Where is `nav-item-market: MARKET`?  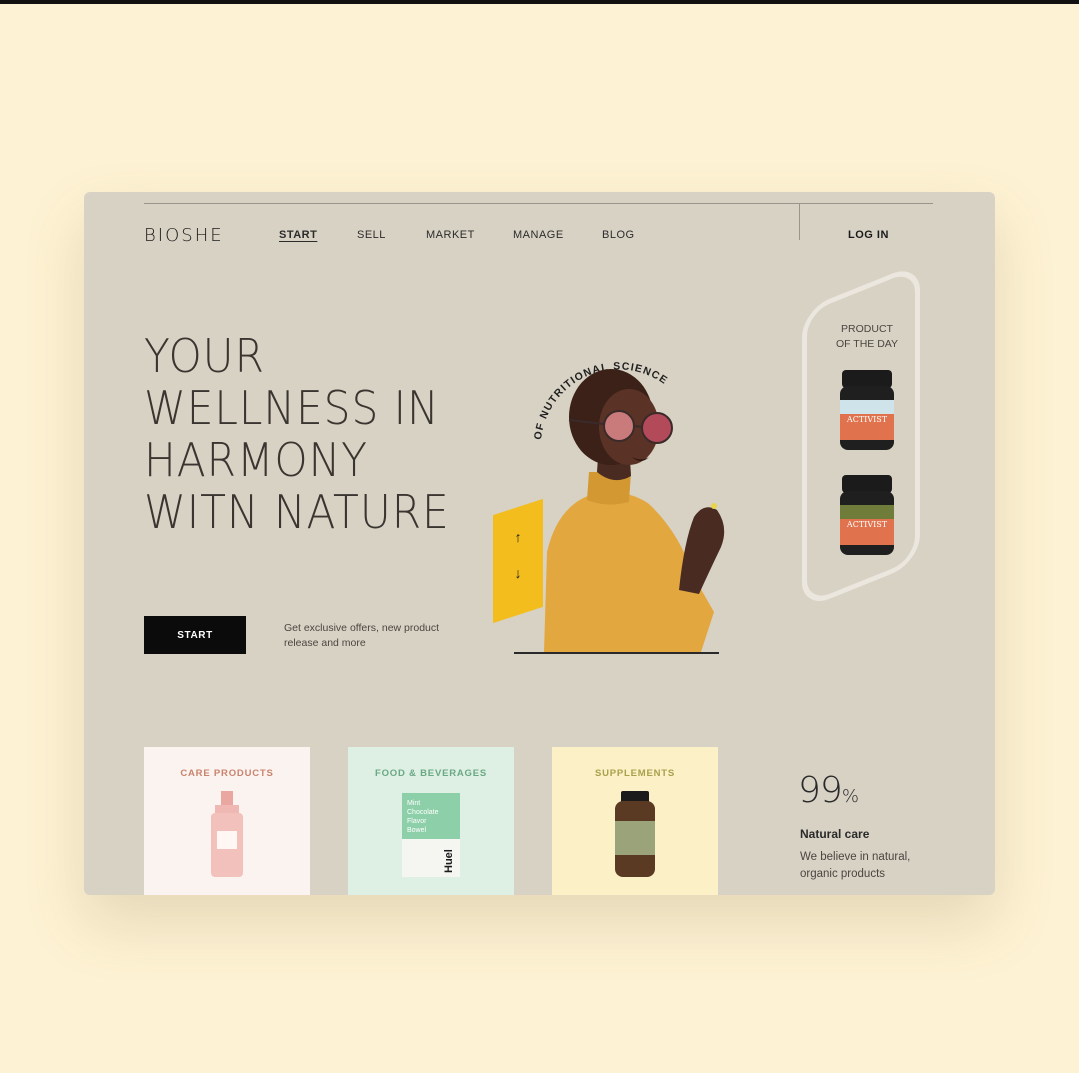
nav-item-market: MARKET is located at coordinates (450, 235).